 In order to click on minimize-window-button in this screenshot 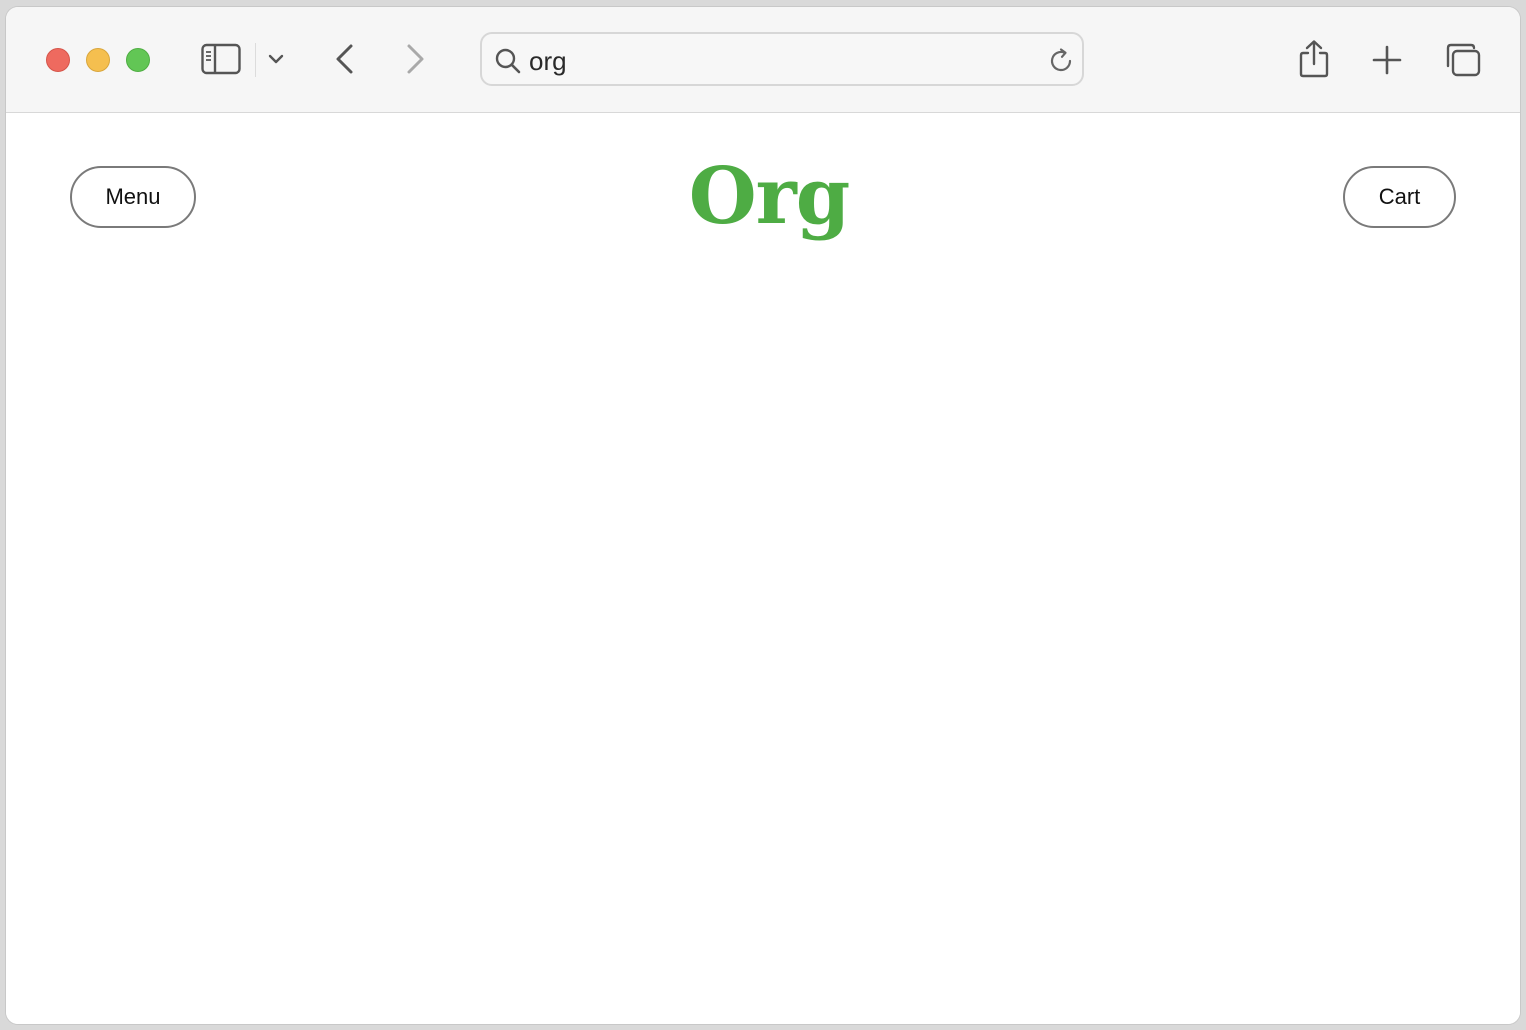, I will do `click(98, 60)`.